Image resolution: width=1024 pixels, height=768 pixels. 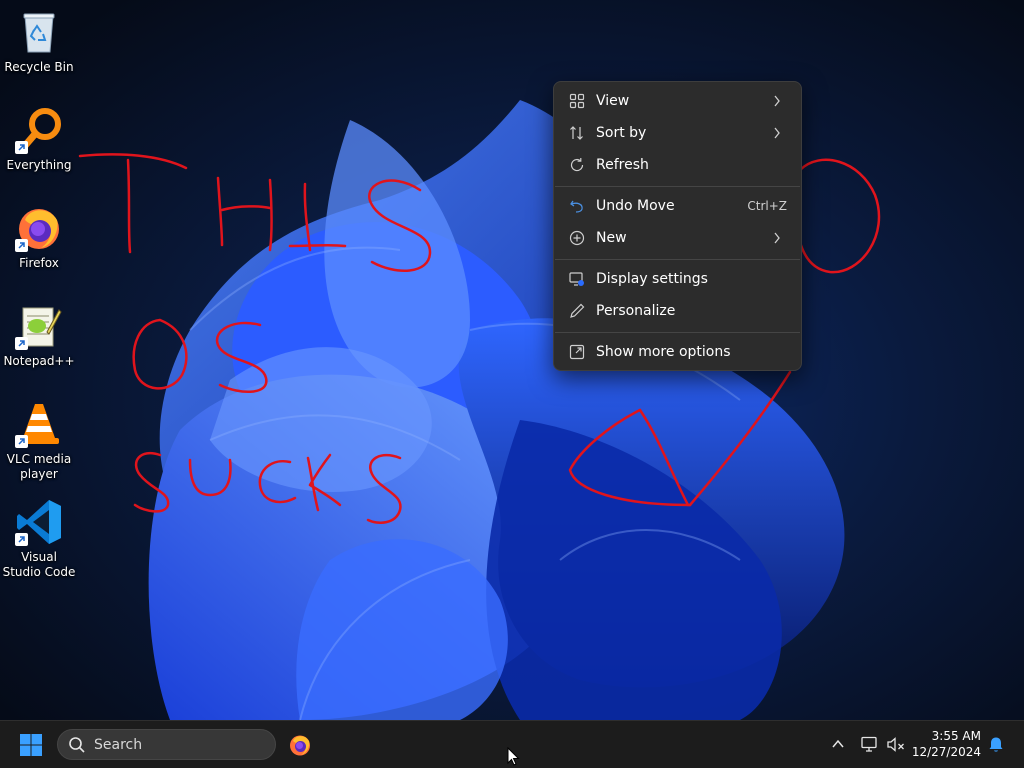 What do you see at coordinates (636, 311) in the screenshot?
I see `menu-item-label: Personalize` at bounding box center [636, 311].